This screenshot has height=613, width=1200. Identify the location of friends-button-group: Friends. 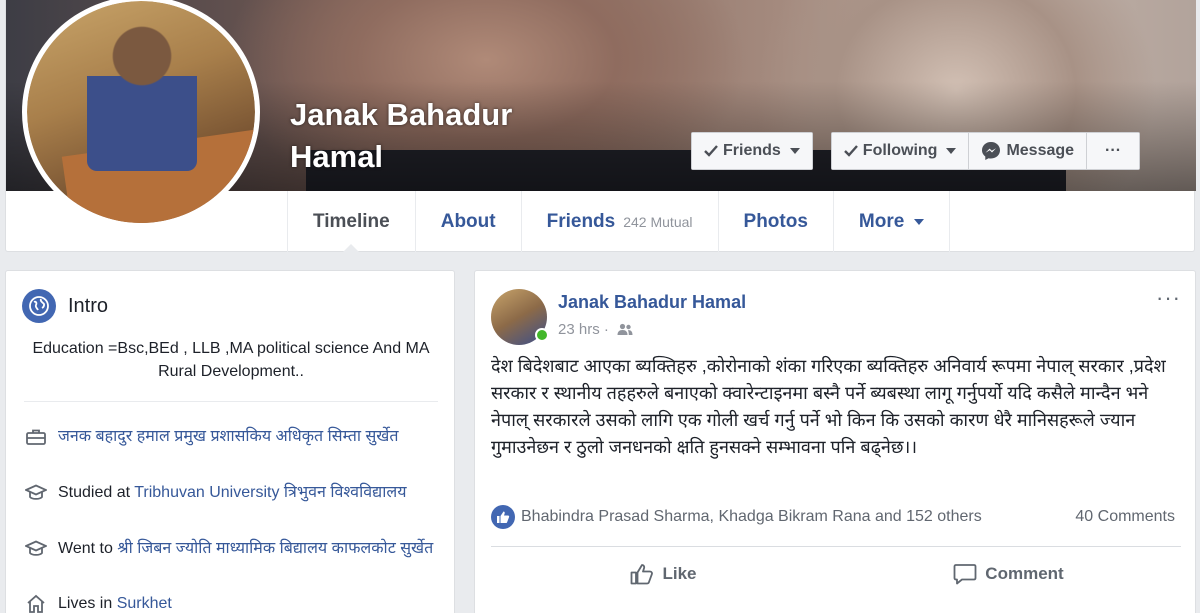
(752, 151).